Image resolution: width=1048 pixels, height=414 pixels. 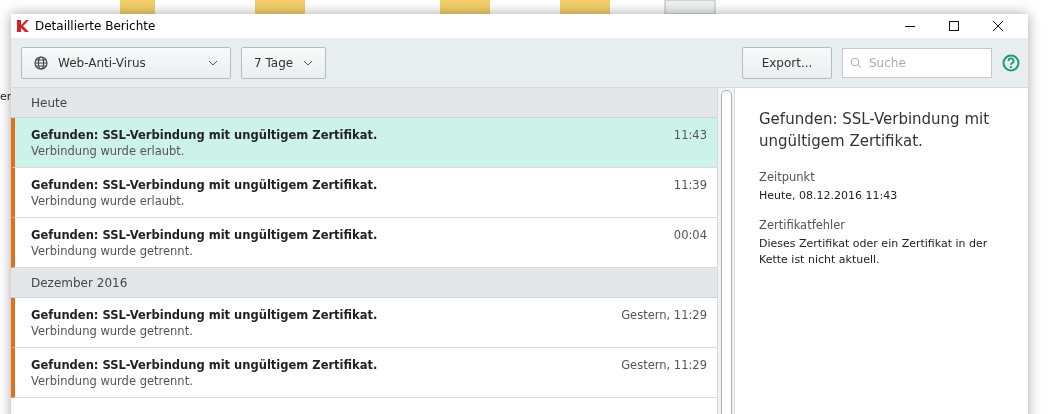 I want to click on close-icon, so click(x=998, y=26).